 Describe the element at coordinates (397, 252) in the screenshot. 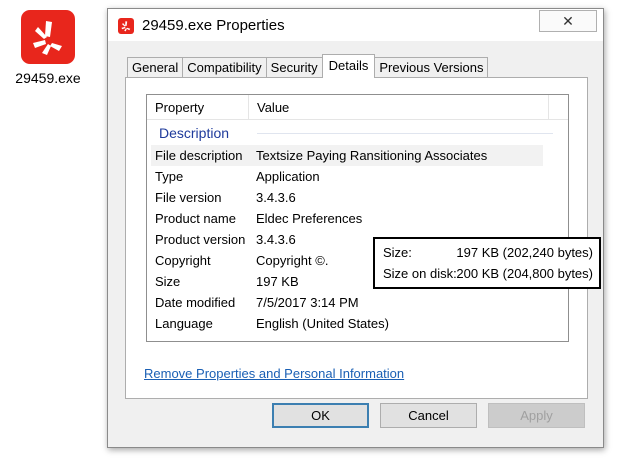

I see `tooltip-size-label: Size:` at that location.